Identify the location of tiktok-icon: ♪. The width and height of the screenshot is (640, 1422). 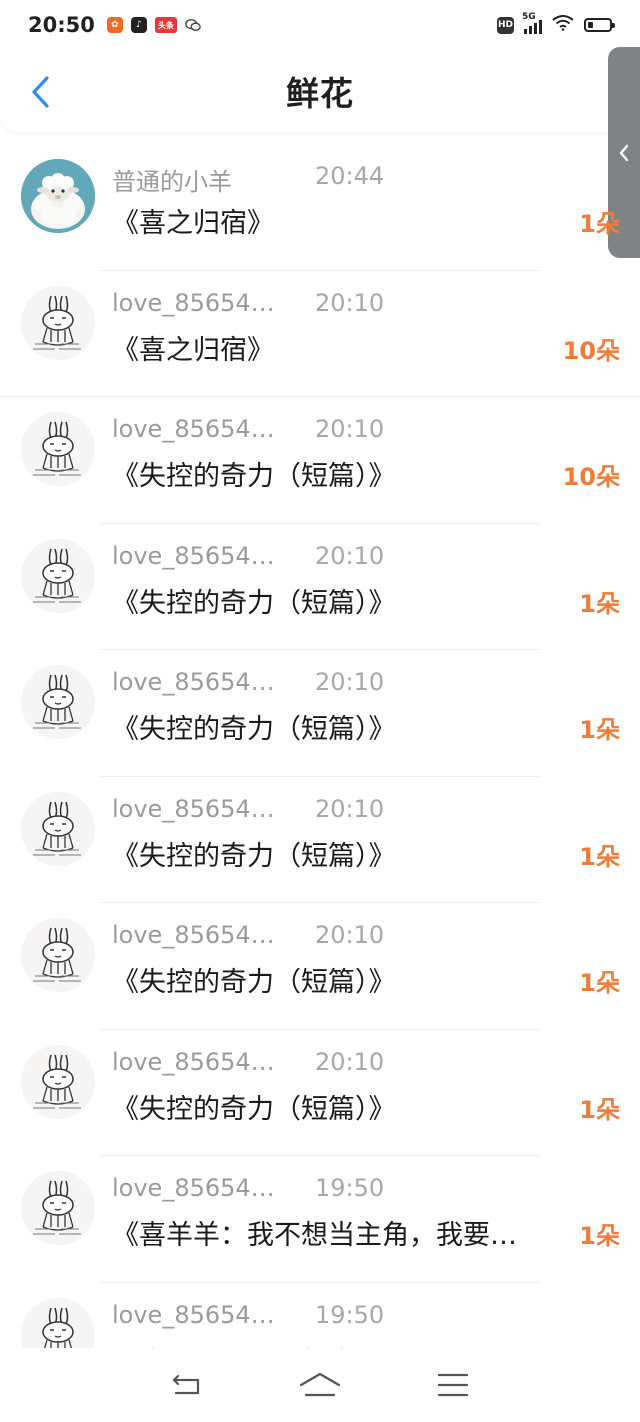
(138, 25).